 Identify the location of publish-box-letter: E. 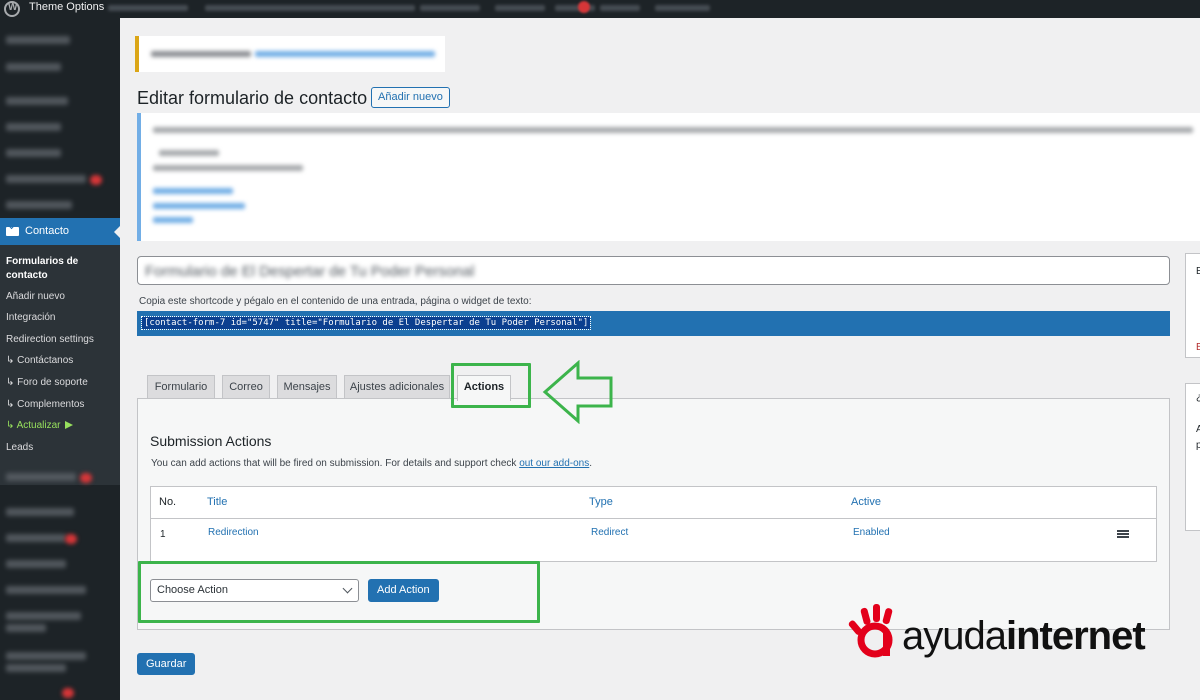
(1198, 271).